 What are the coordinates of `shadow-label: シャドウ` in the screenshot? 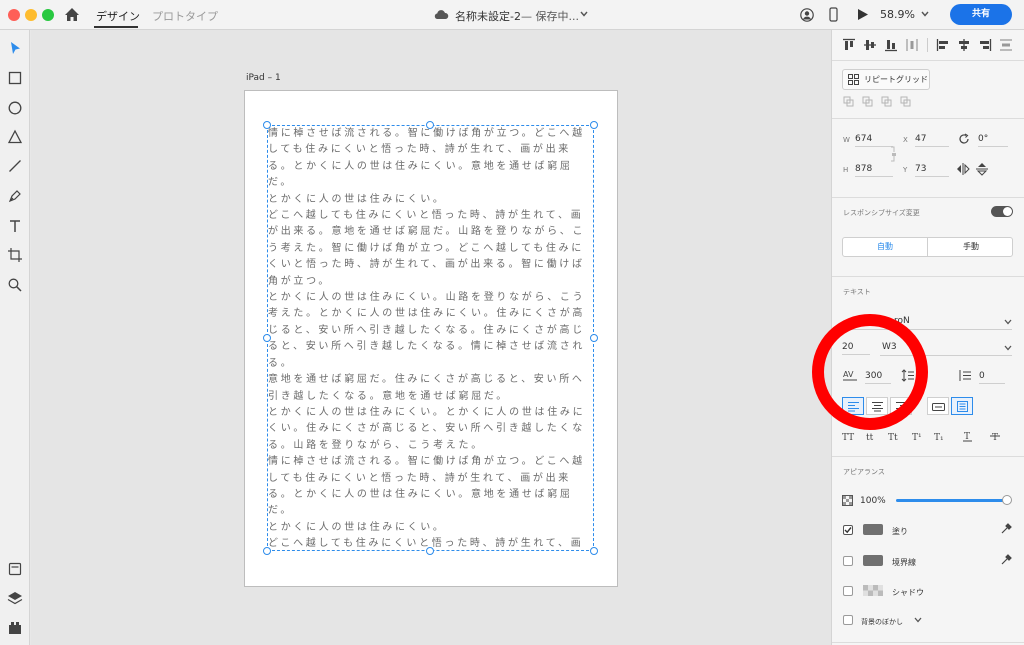 It's located at (908, 592).